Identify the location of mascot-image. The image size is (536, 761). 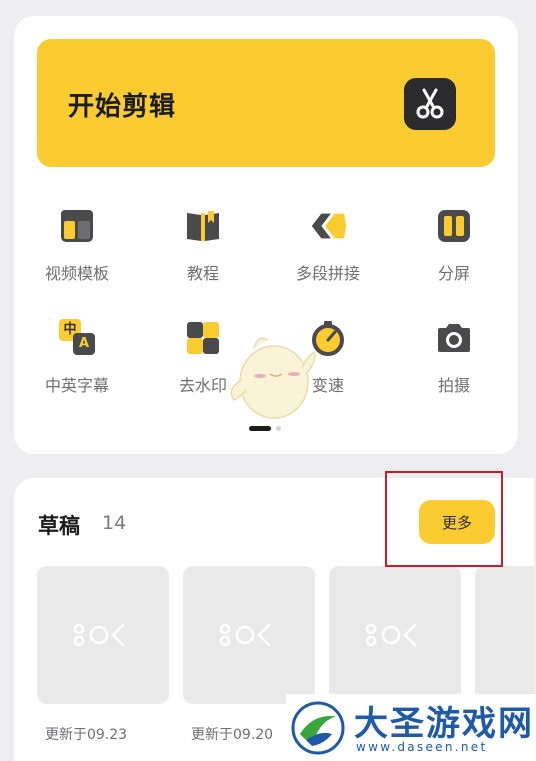
(273, 378).